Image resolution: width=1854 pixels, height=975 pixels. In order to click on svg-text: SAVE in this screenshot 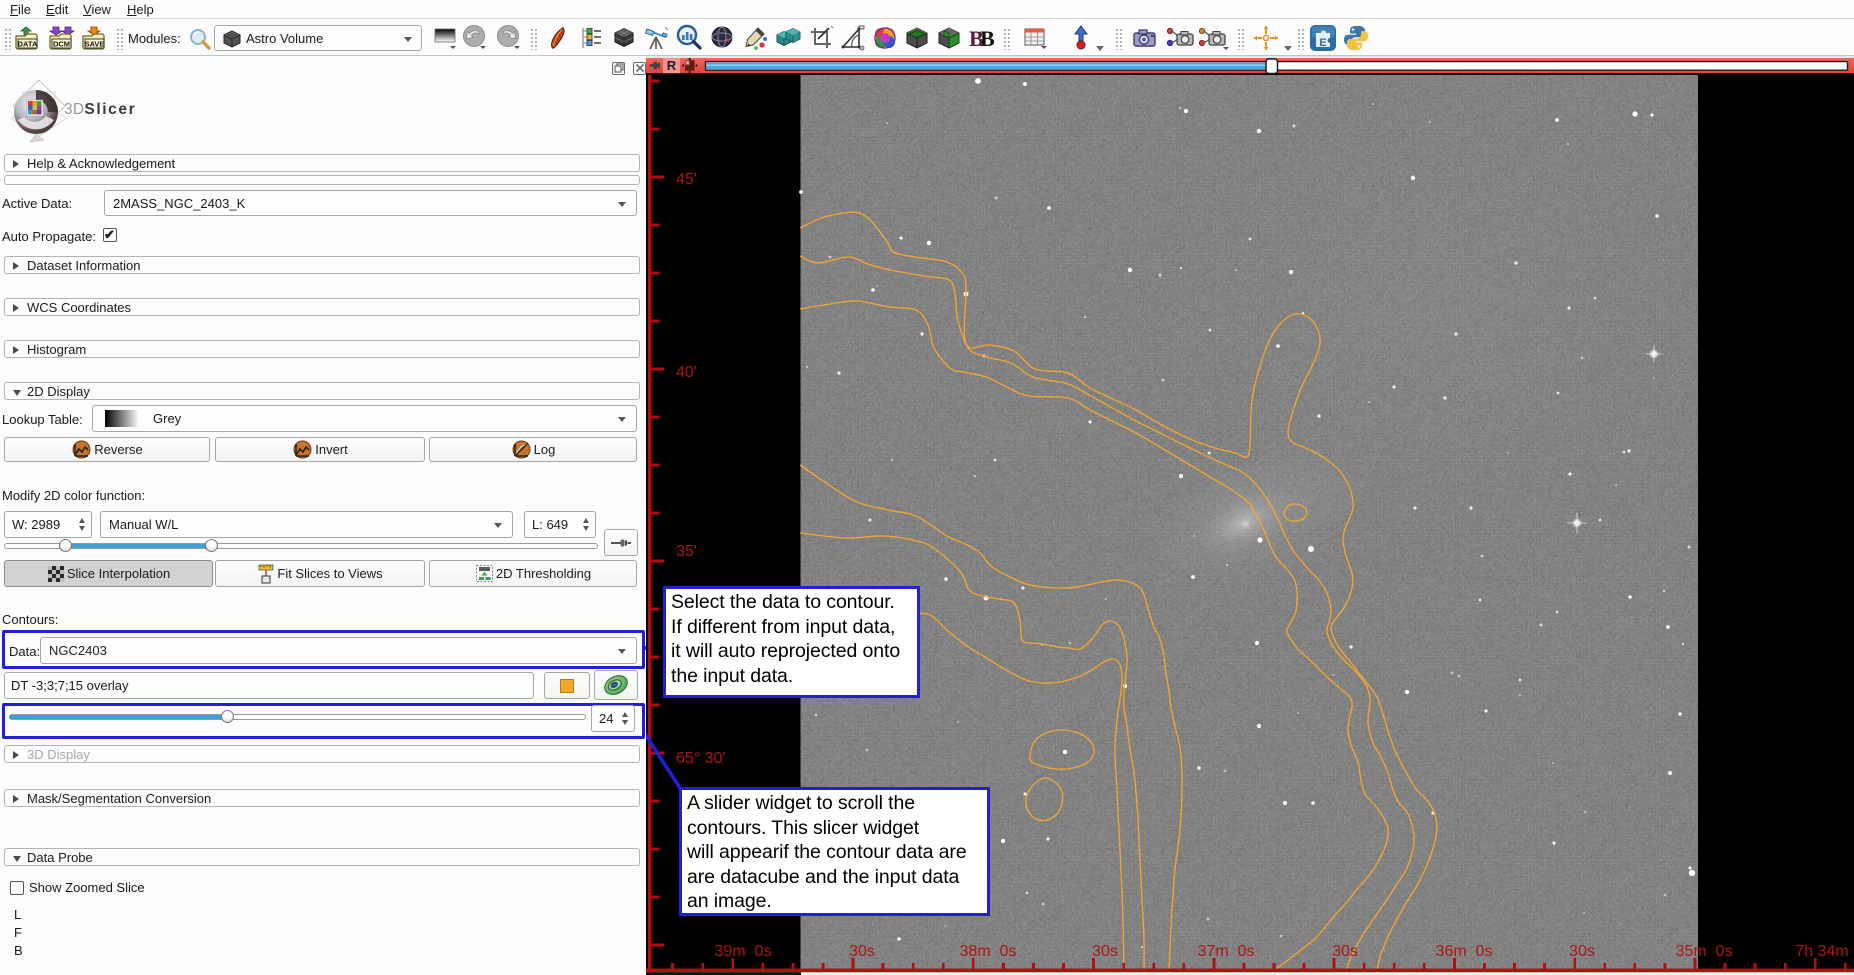, I will do `click(95, 44)`.